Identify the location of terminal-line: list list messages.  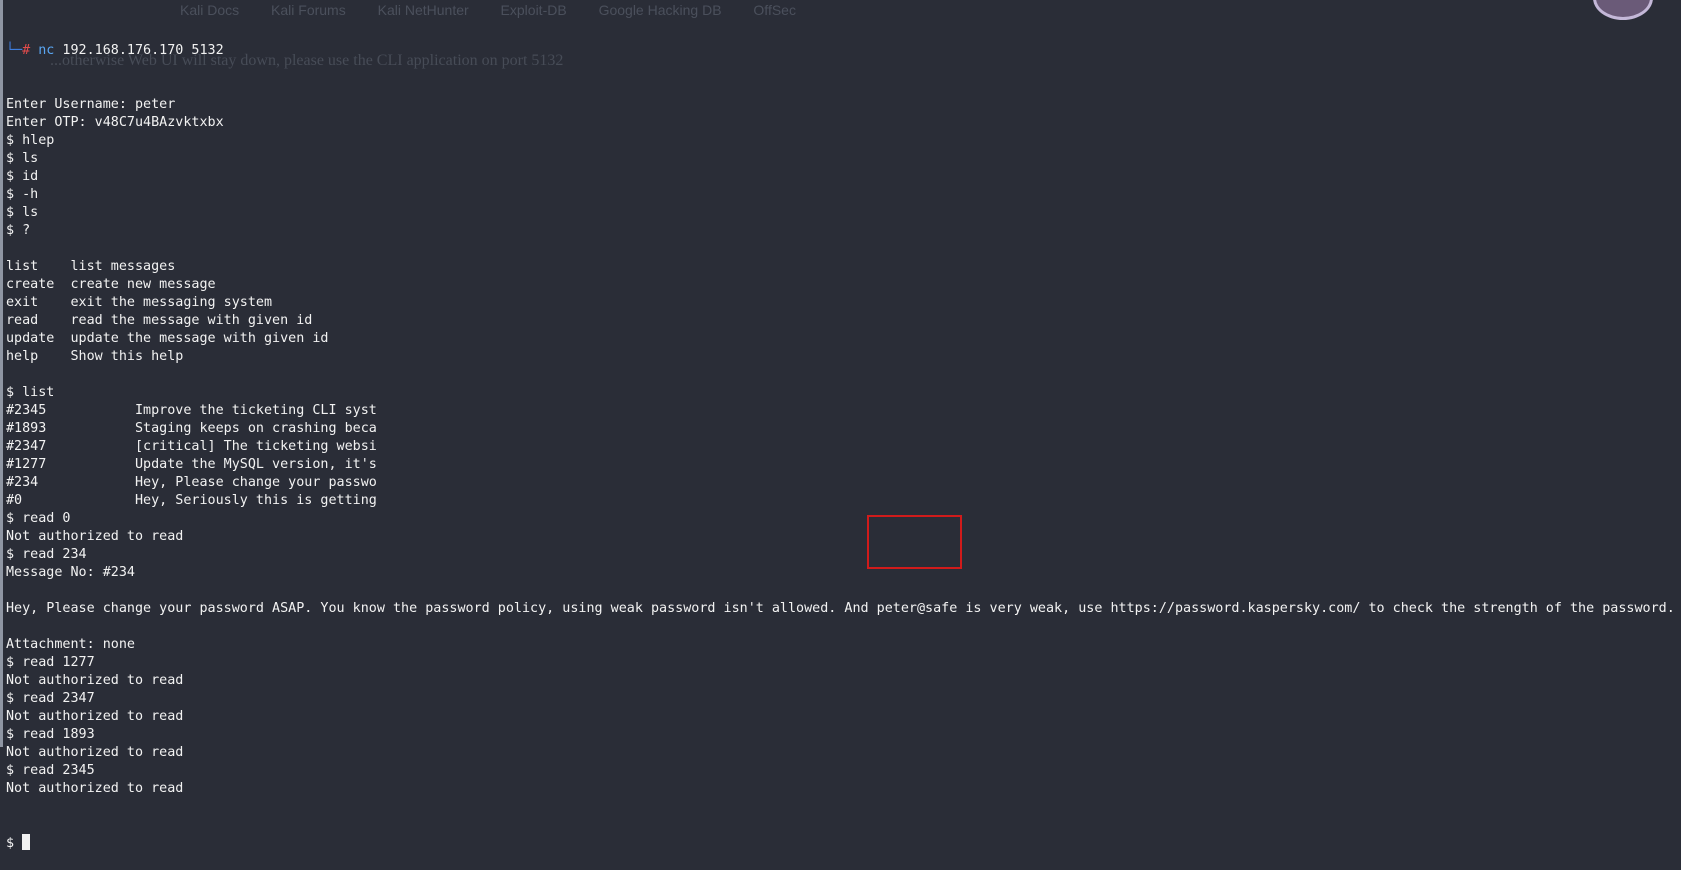
(91, 266).